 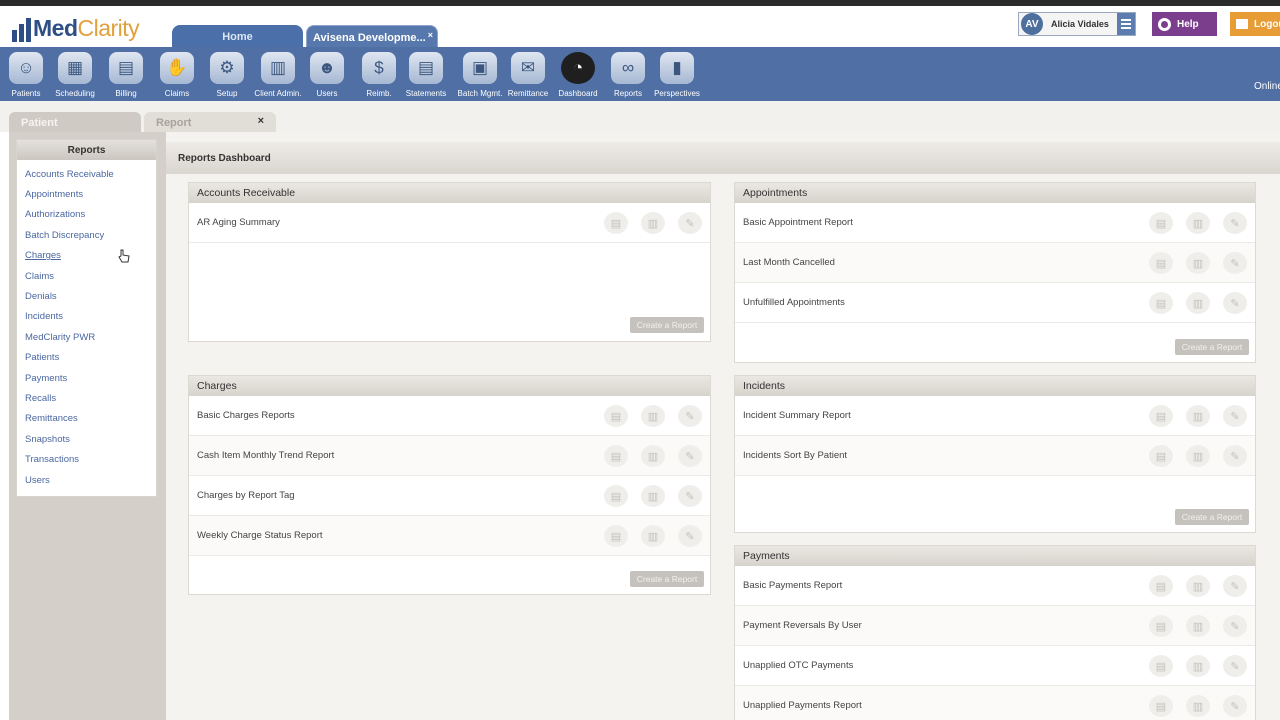 What do you see at coordinates (449, 416) in the screenshot?
I see `report-row: Basic Charges Reports ▤ ▥ ✎` at bounding box center [449, 416].